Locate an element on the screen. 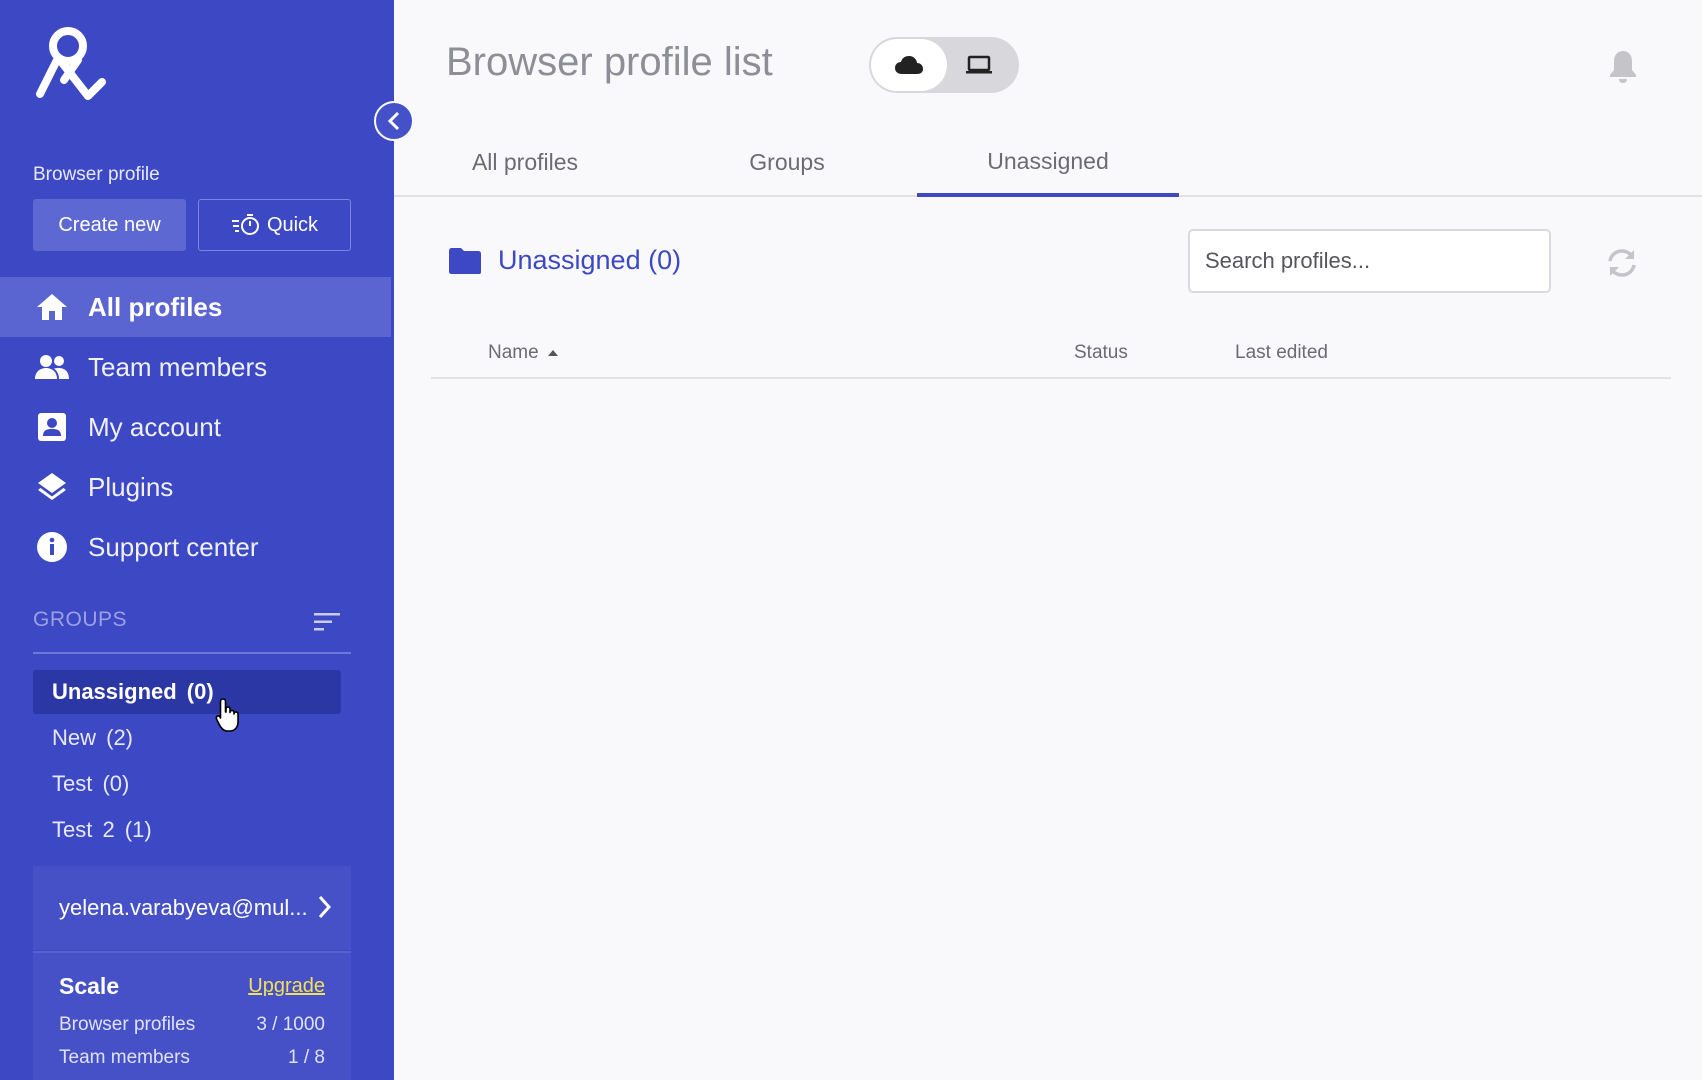  nav-item-all-profiles: All profiles is located at coordinates (195, 307).